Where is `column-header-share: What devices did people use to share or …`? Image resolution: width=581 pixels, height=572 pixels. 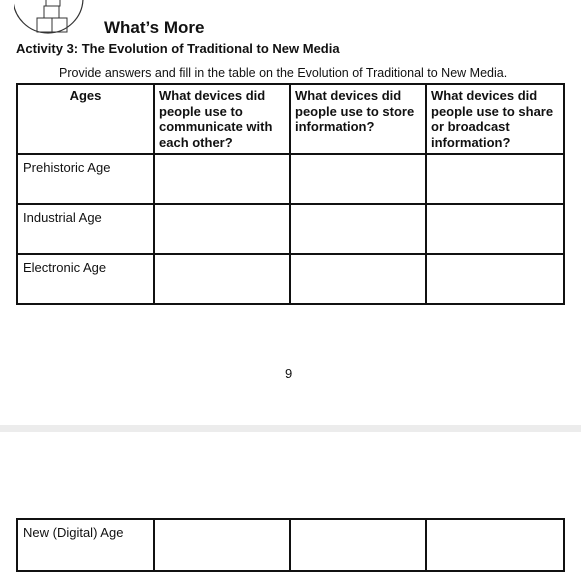
column-header-share: What devices did people use to share or … is located at coordinates (495, 119).